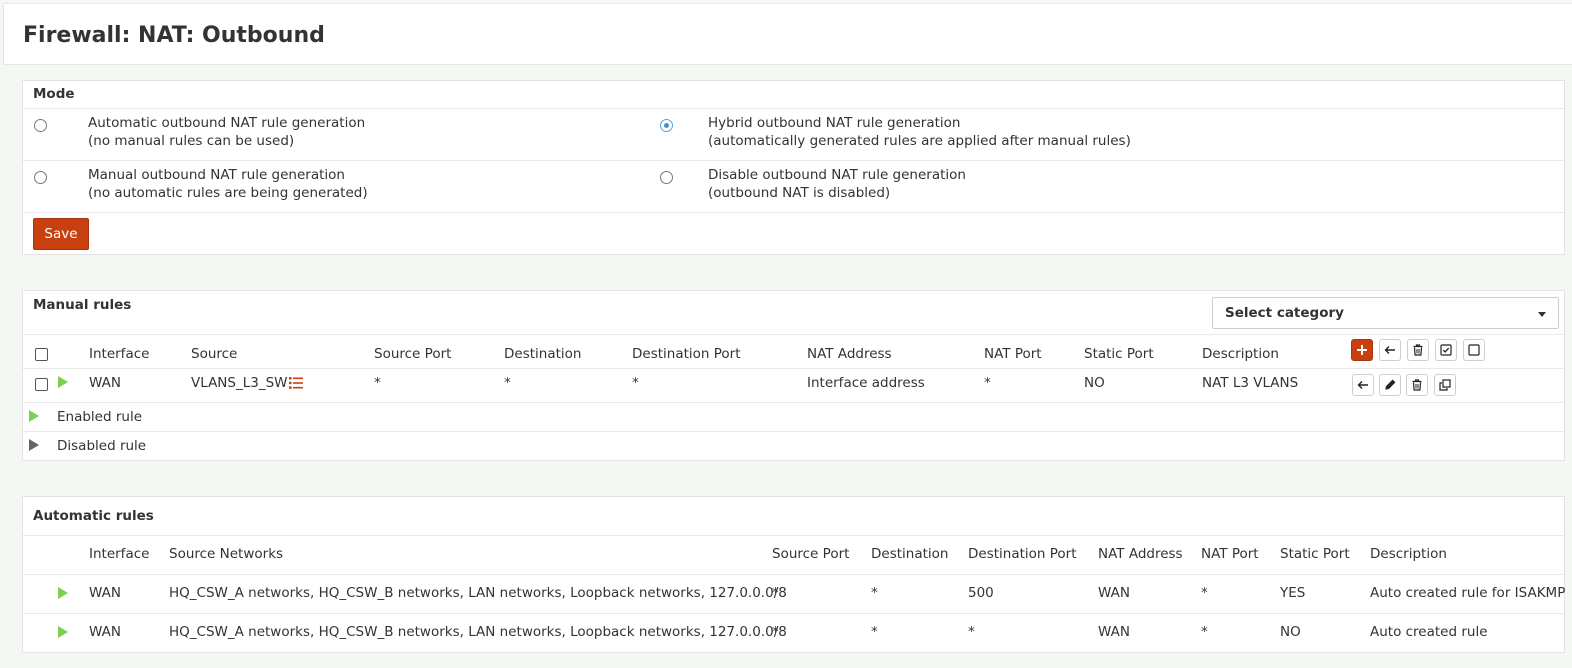  I want to click on chevron-down-icon, so click(1542, 314).